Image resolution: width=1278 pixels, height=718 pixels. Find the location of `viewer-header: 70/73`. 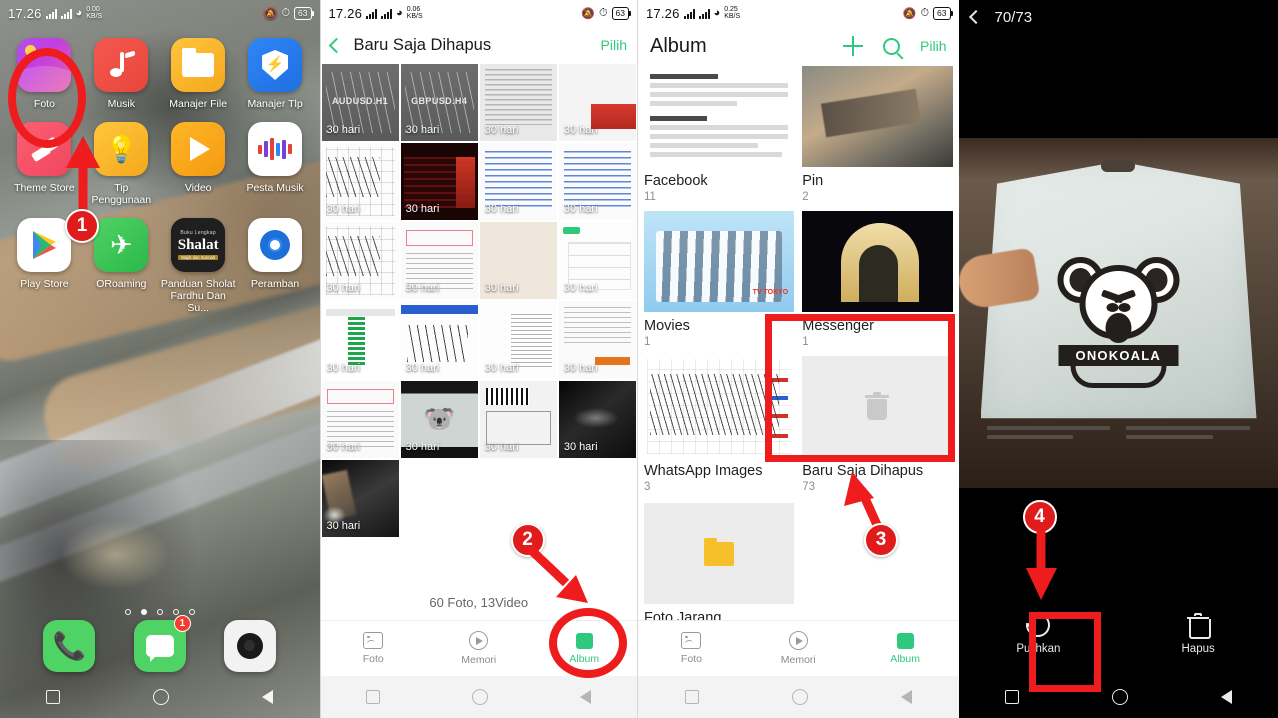

viewer-header: 70/73 is located at coordinates (1118, 17).